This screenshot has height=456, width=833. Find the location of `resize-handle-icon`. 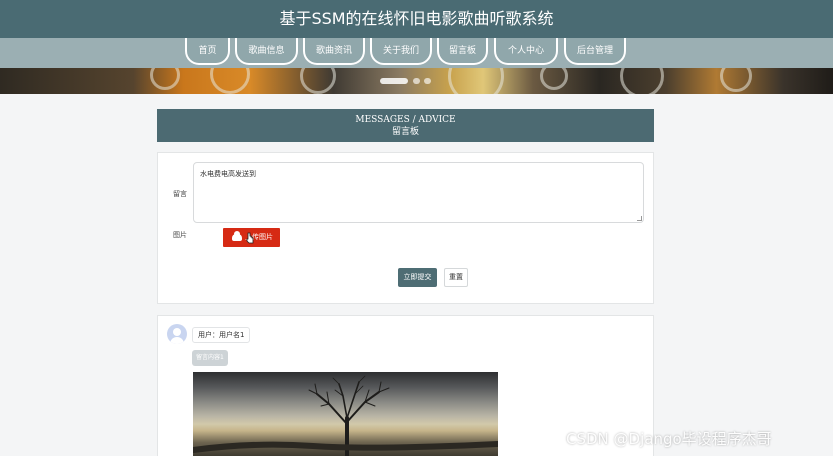

resize-handle-icon is located at coordinates (639, 218).